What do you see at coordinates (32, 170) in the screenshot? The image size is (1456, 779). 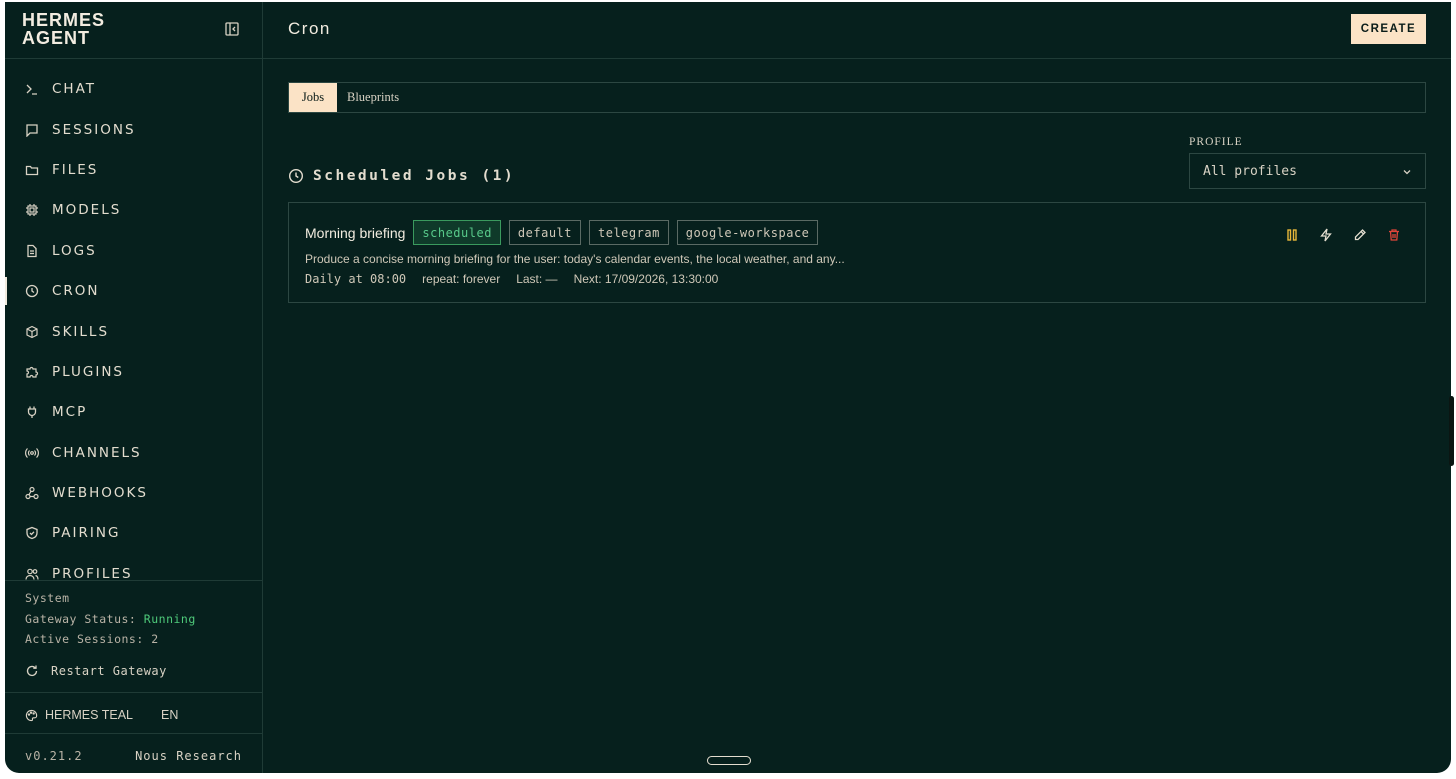 I see `folder-icon` at bounding box center [32, 170].